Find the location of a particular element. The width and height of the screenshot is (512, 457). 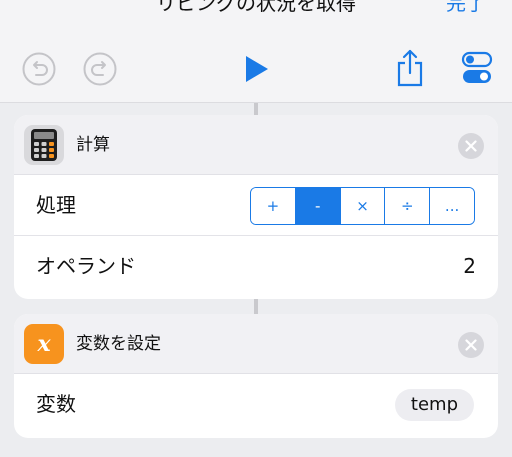

variable-x-icon: x is located at coordinates (44, 344).